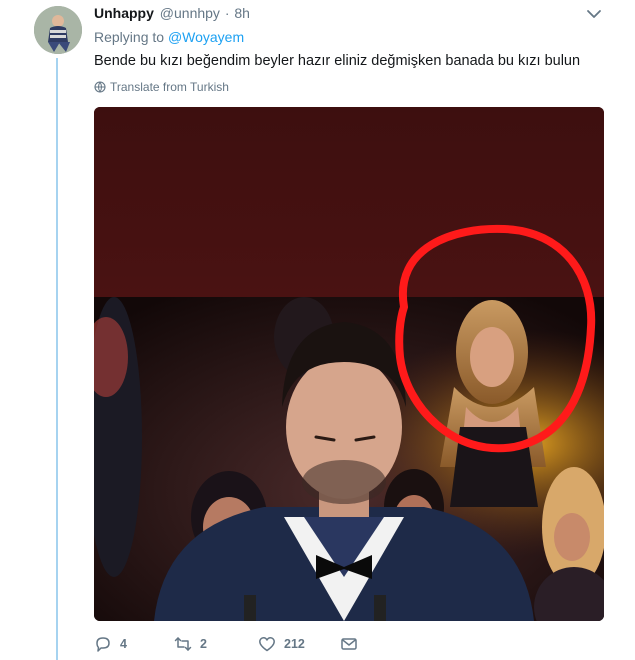  I want to click on heart-icon, so click(267, 644).